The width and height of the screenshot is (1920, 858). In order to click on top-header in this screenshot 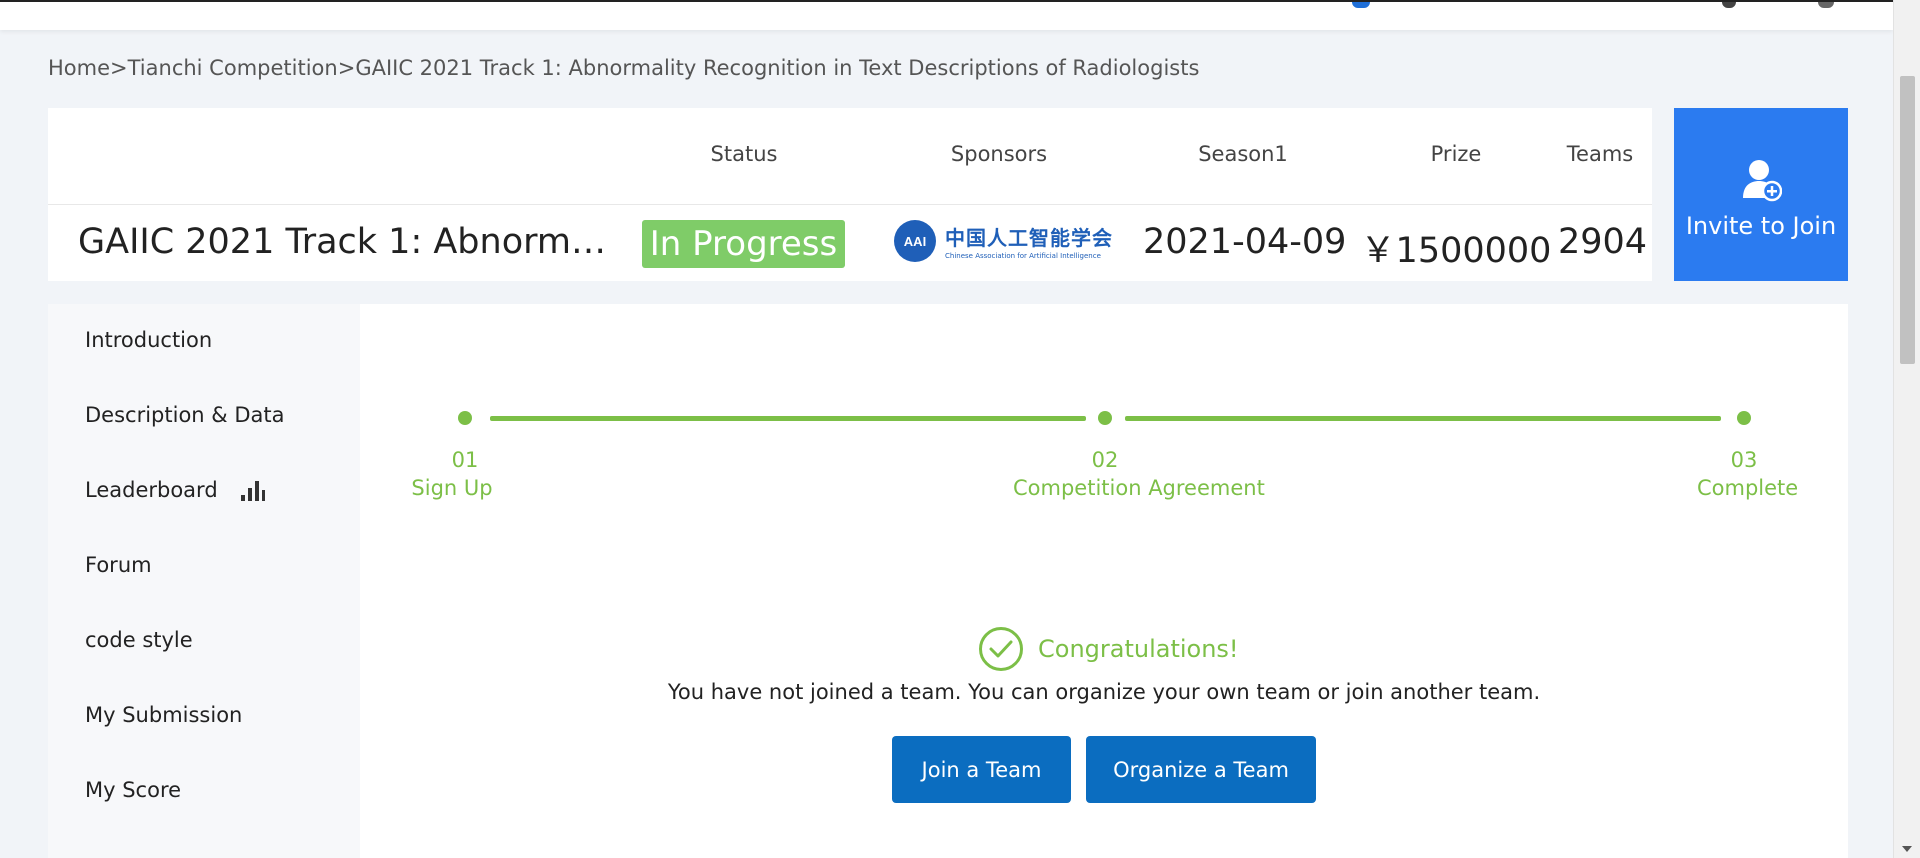, I will do `click(946, 15)`.